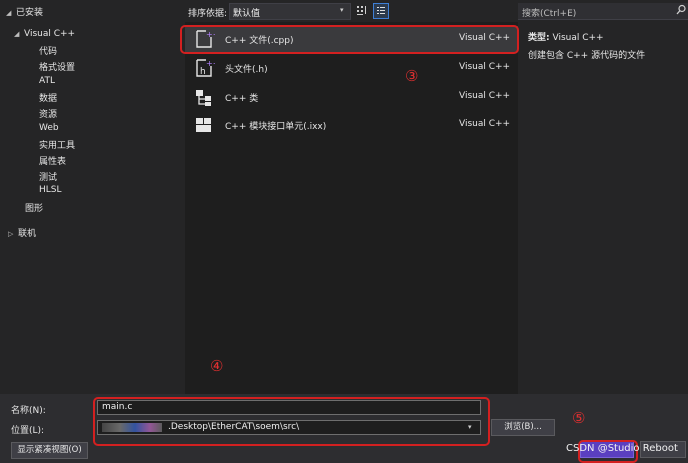 Image resolution: width=688 pixels, height=463 pixels. Describe the element at coordinates (579, 418) in the screenshot. I see `step-5-marker: ⑤` at that location.